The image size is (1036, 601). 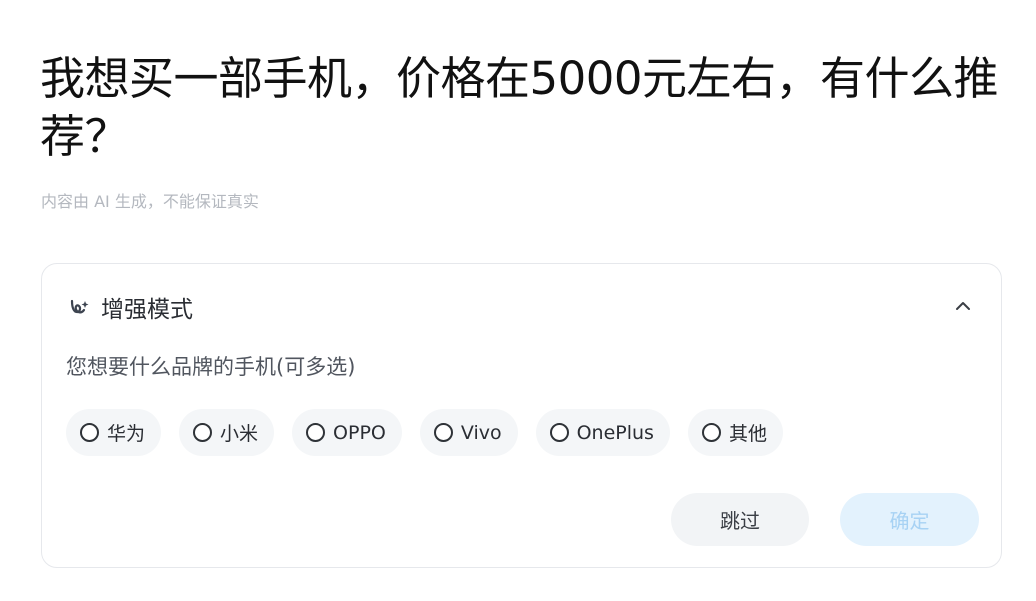 I want to click on option-oppo: OPPO, so click(x=347, y=432).